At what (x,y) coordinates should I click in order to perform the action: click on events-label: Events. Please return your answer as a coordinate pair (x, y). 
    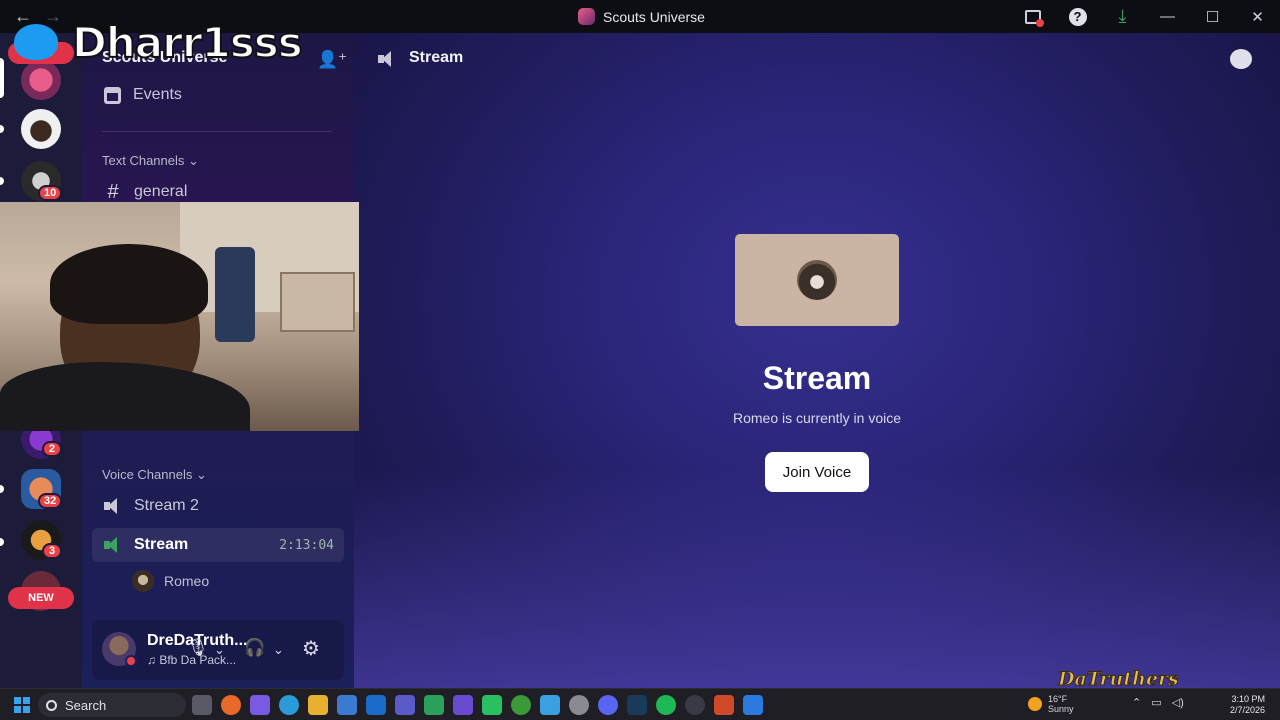
    Looking at the image, I should click on (157, 94).